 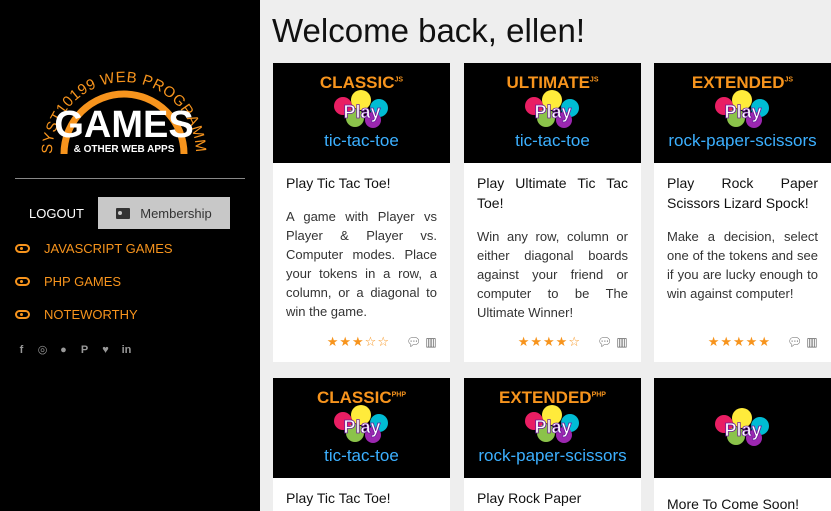 I want to click on auth-row: LOGOUT Membership, so click(x=122, y=213).